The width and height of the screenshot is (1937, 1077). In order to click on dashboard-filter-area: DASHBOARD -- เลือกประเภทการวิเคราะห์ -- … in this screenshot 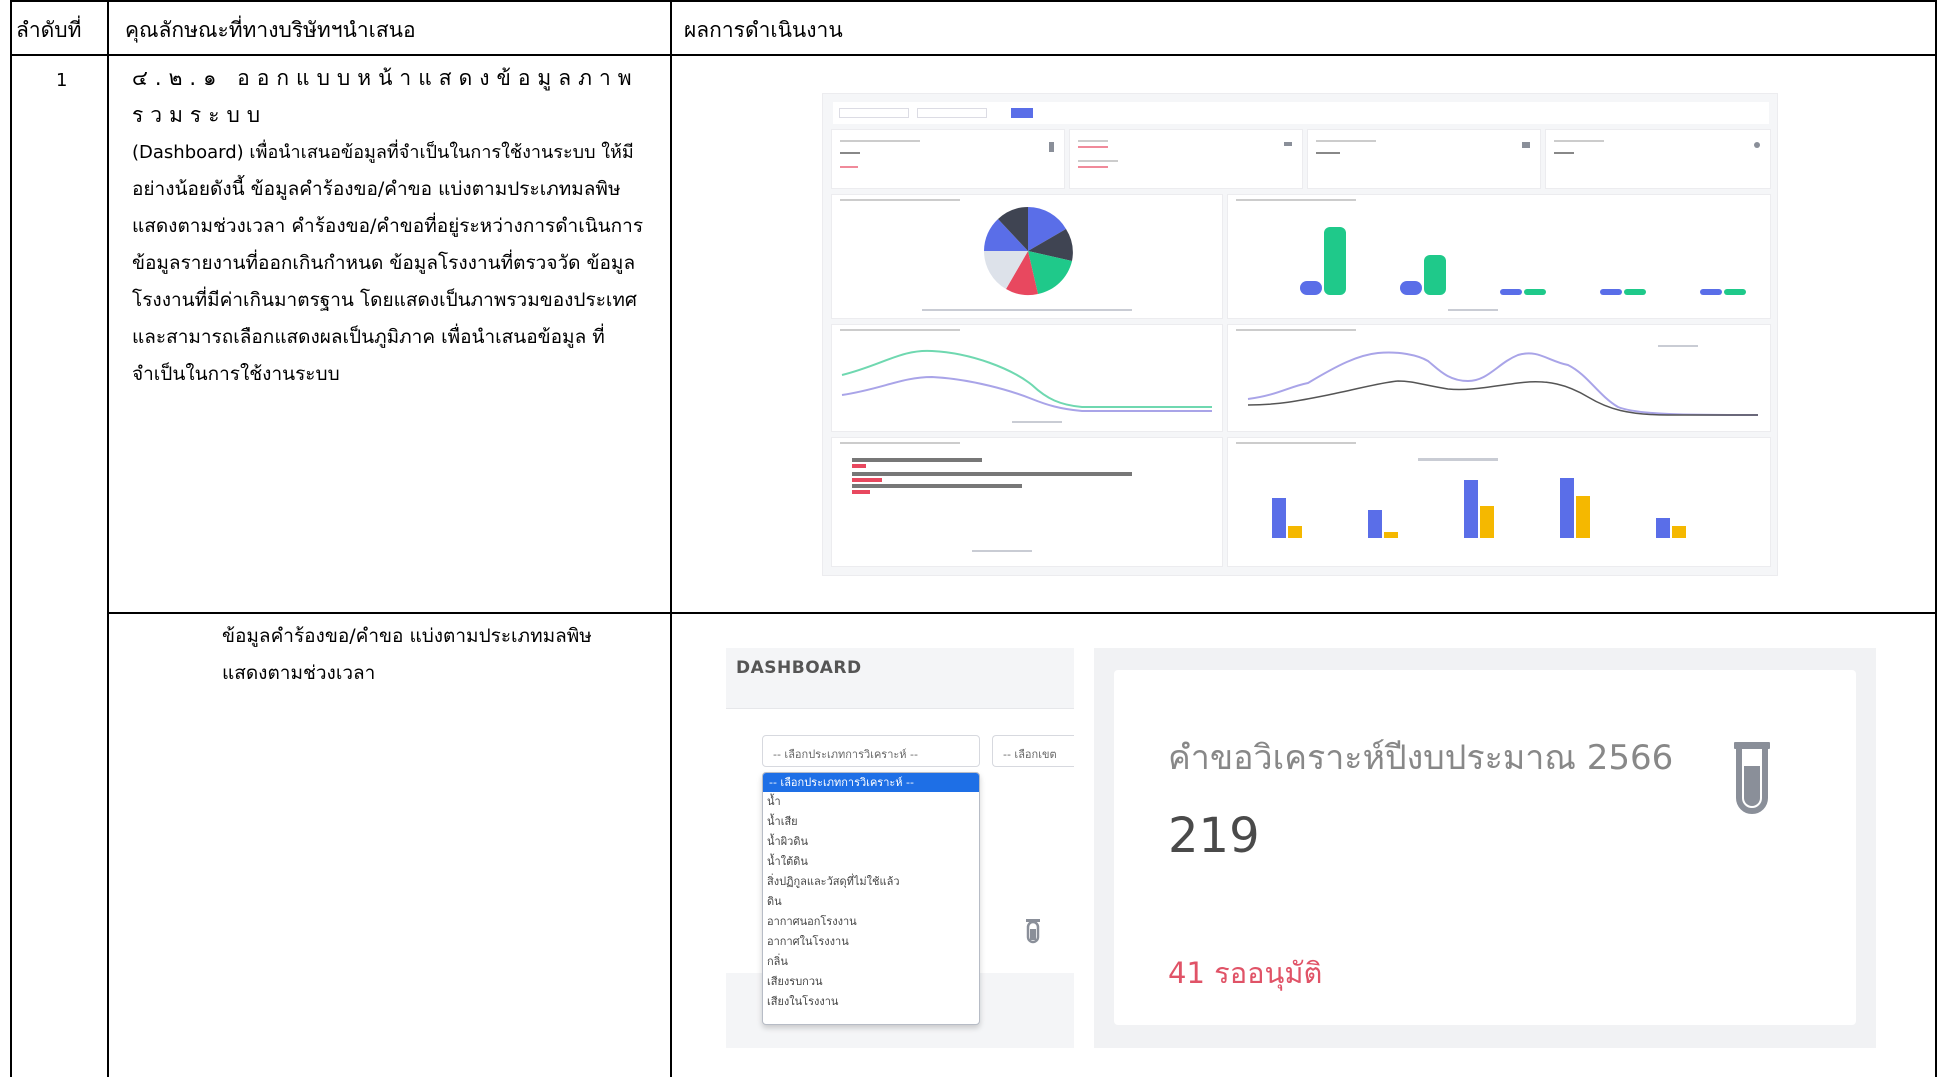, I will do `click(900, 848)`.